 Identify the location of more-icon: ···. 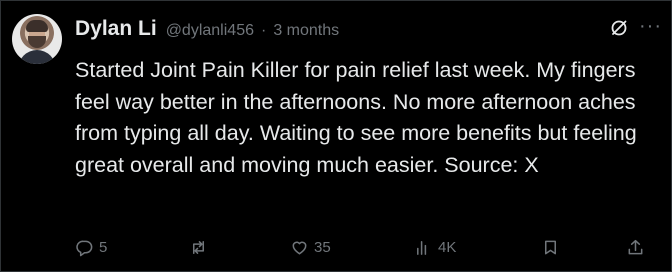
(650, 26).